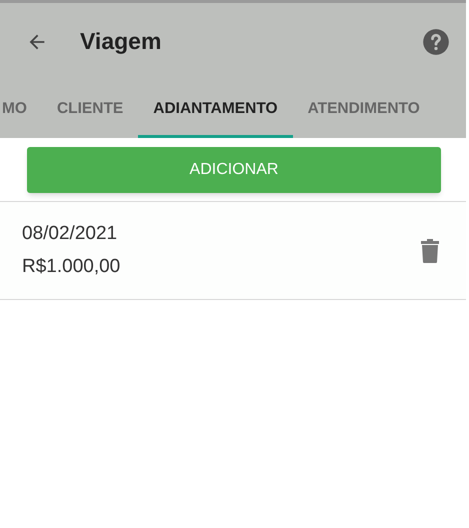  Describe the element at coordinates (436, 42) in the screenshot. I see `help-icon` at that location.